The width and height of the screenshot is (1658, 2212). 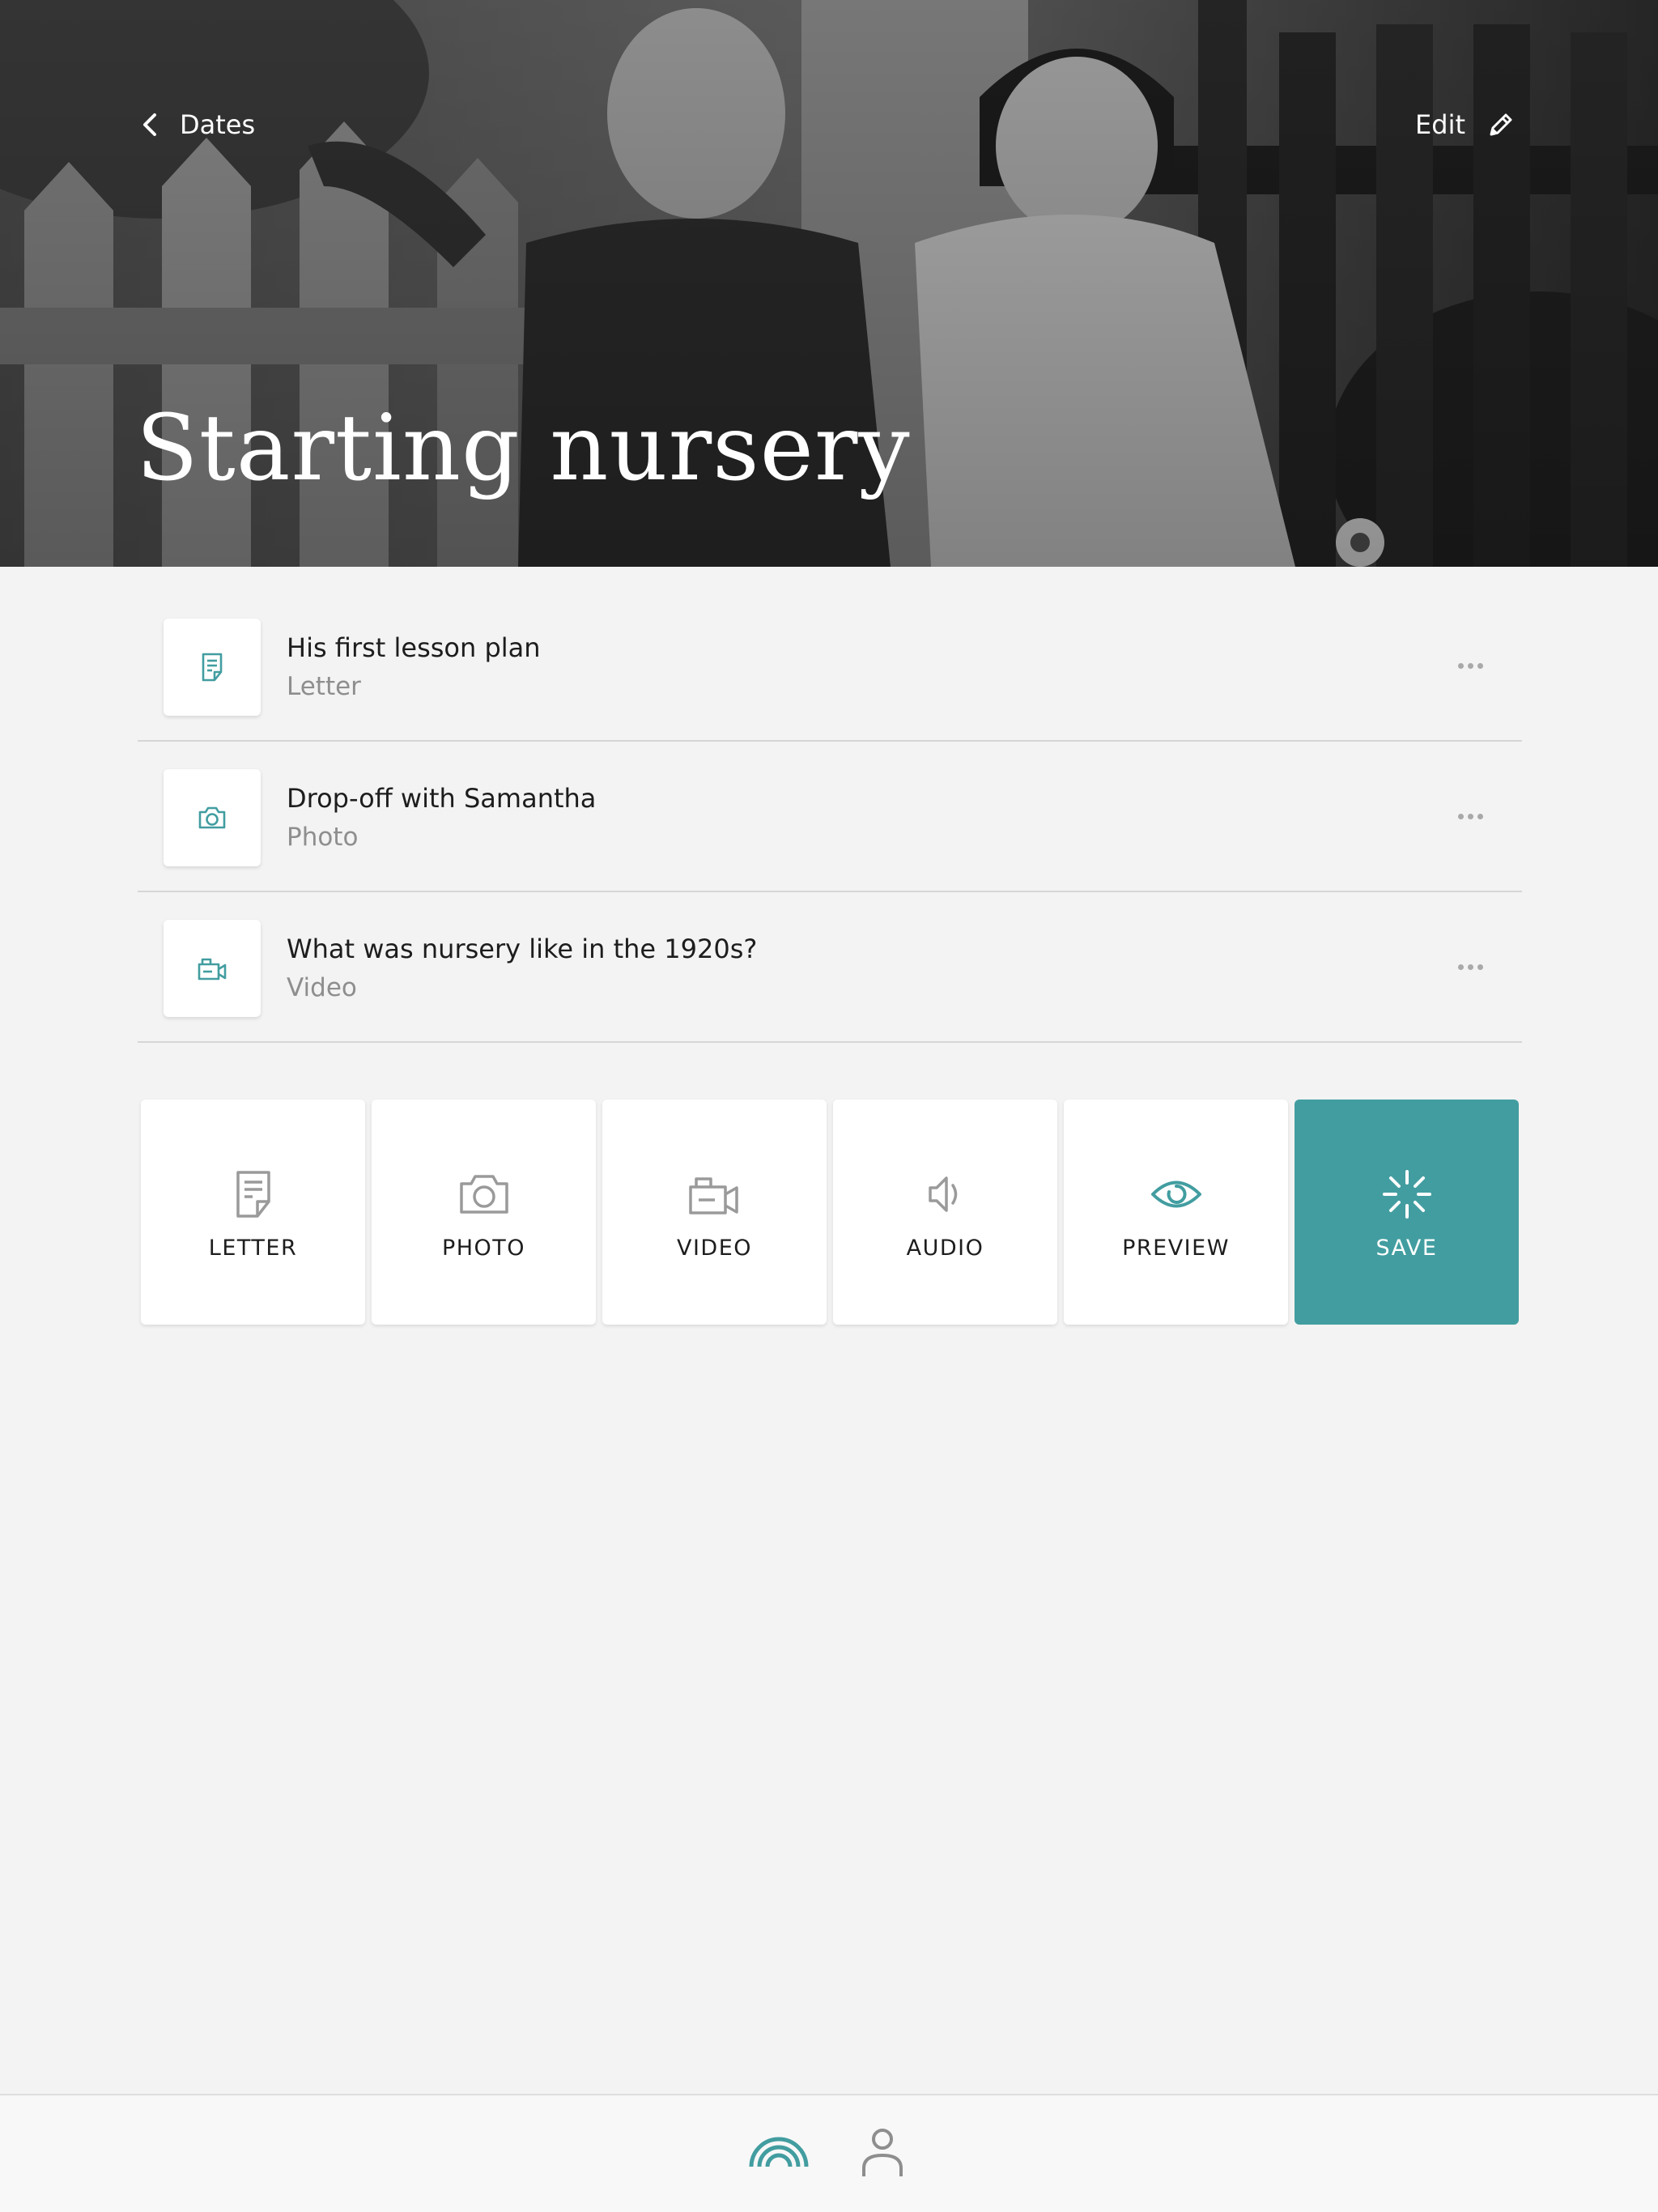 I want to click on add-letter-button: LETTER, so click(x=253, y=1213).